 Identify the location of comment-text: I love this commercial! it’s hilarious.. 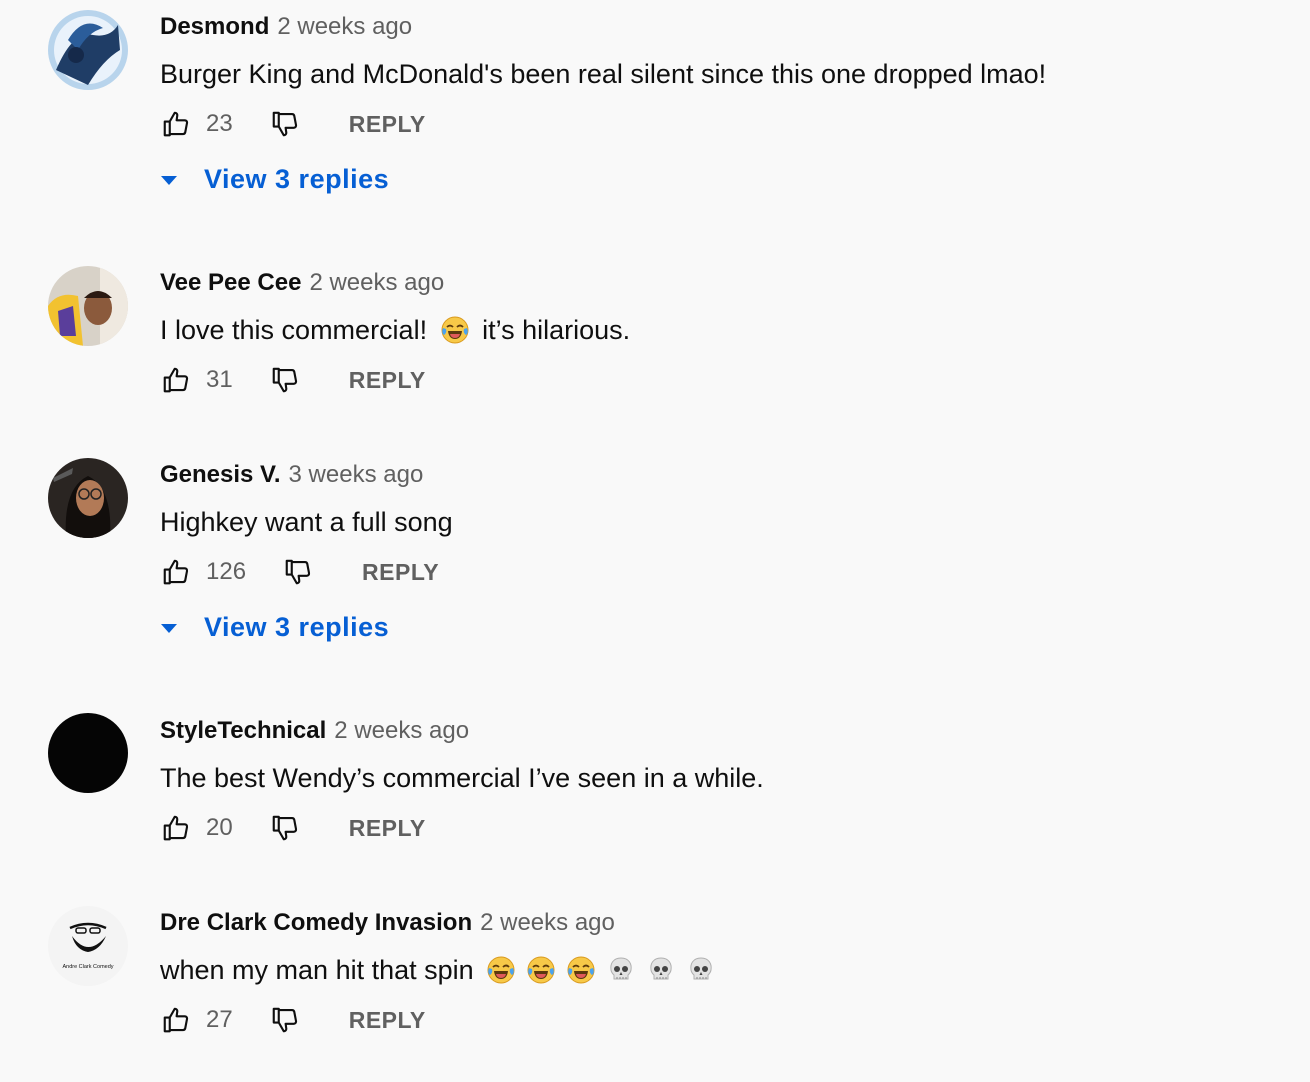
(395, 330).